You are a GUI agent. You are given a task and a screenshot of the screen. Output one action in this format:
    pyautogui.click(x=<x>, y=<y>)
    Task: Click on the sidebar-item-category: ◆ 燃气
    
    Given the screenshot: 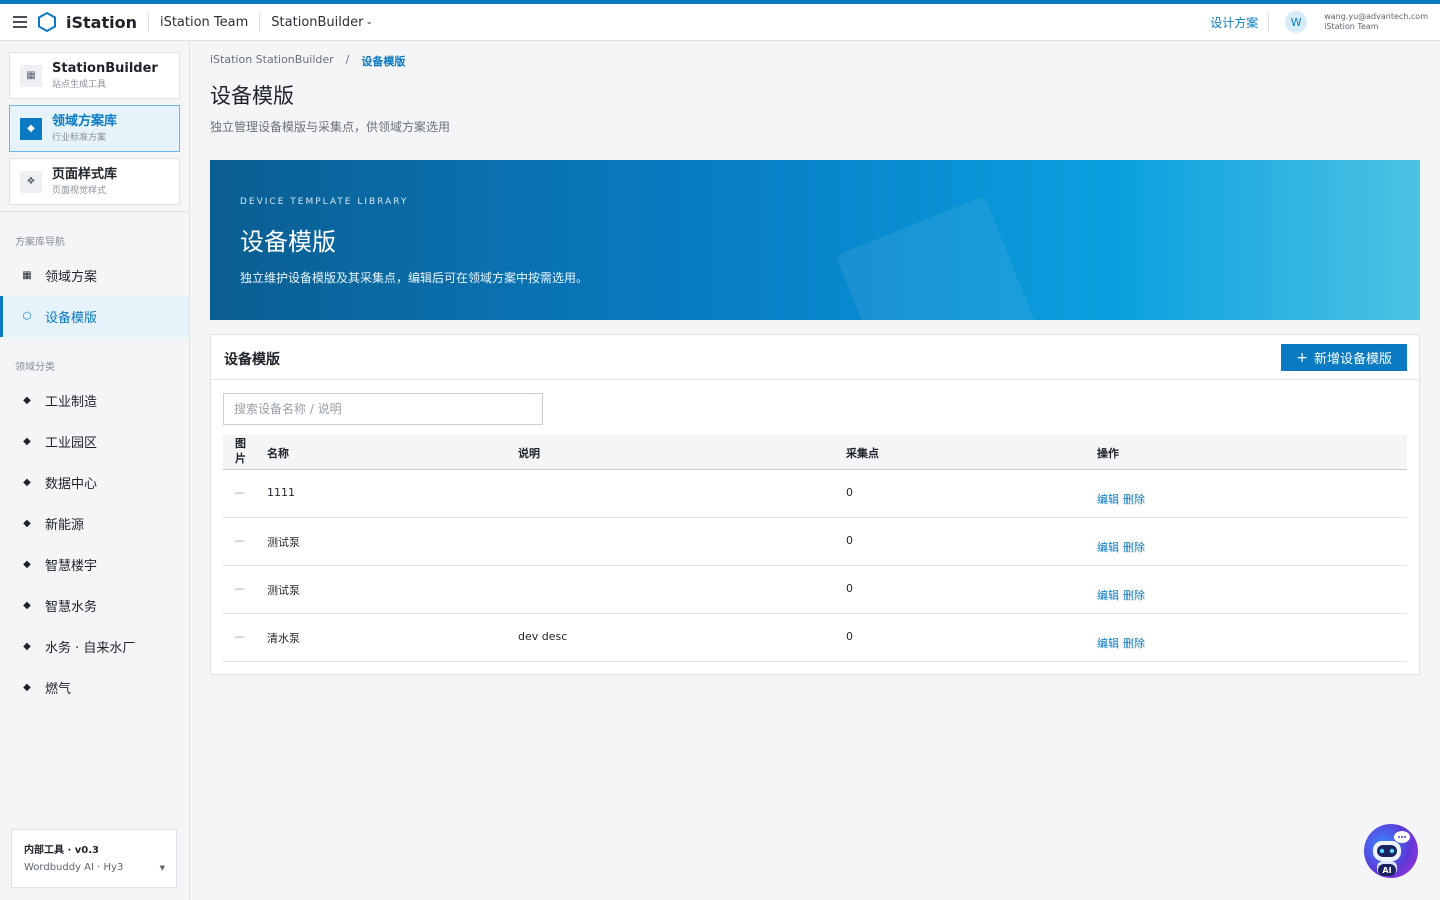 What is the action you would take?
    pyautogui.click(x=94, y=687)
    